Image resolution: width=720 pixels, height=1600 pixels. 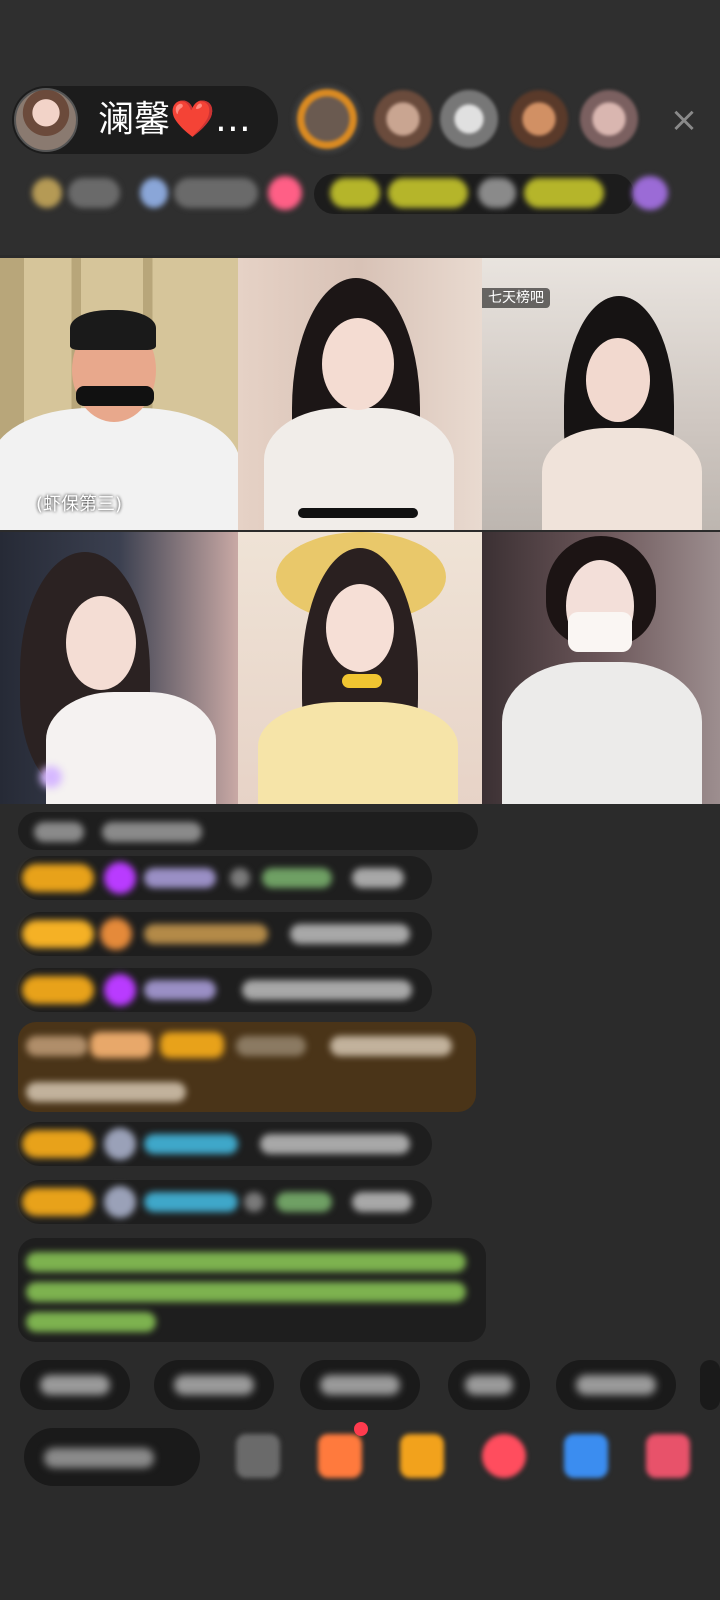 I want to click on rank-text, so click(x=94, y=193).